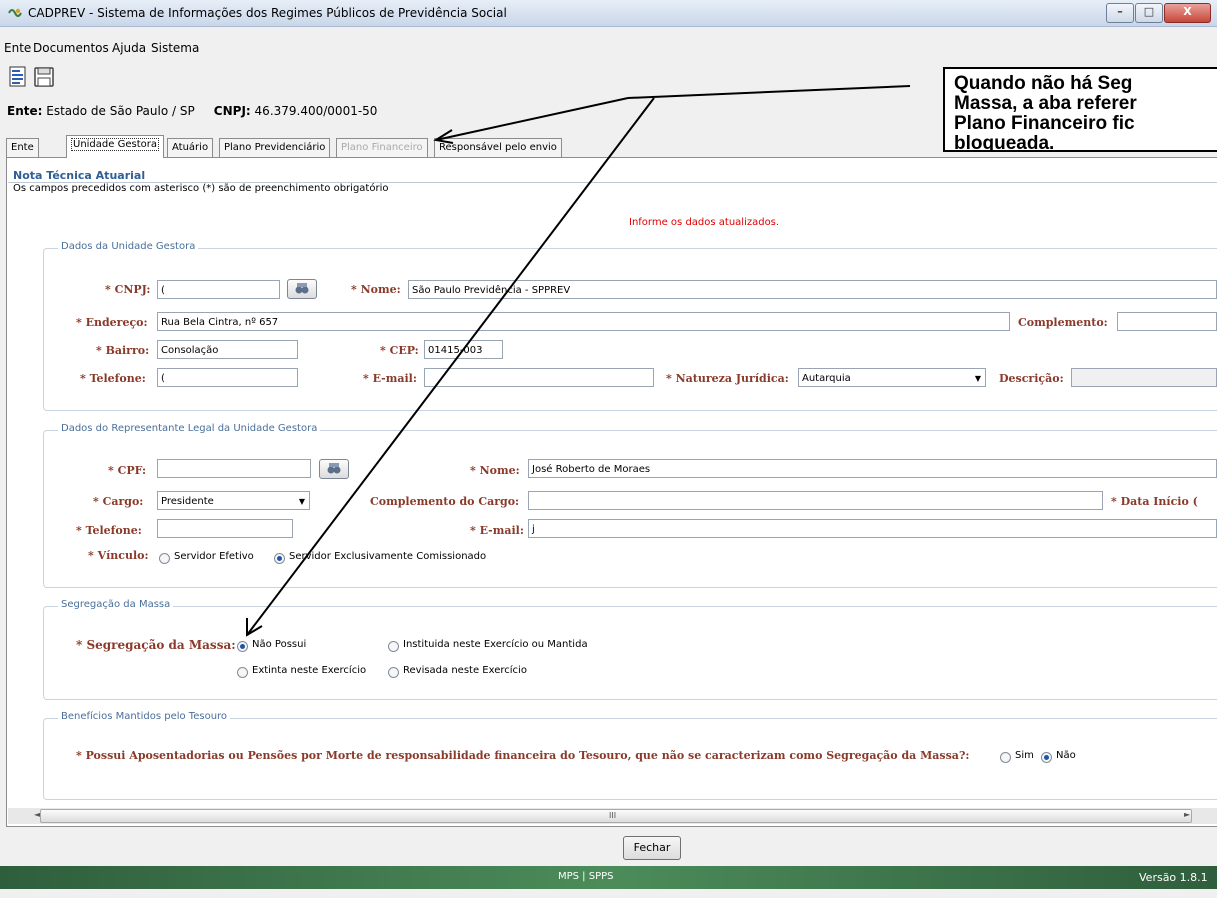 Image resolution: width=1217 pixels, height=898 pixels. What do you see at coordinates (1046, 757) in the screenshot?
I see `beneficios-nao-radio` at bounding box center [1046, 757].